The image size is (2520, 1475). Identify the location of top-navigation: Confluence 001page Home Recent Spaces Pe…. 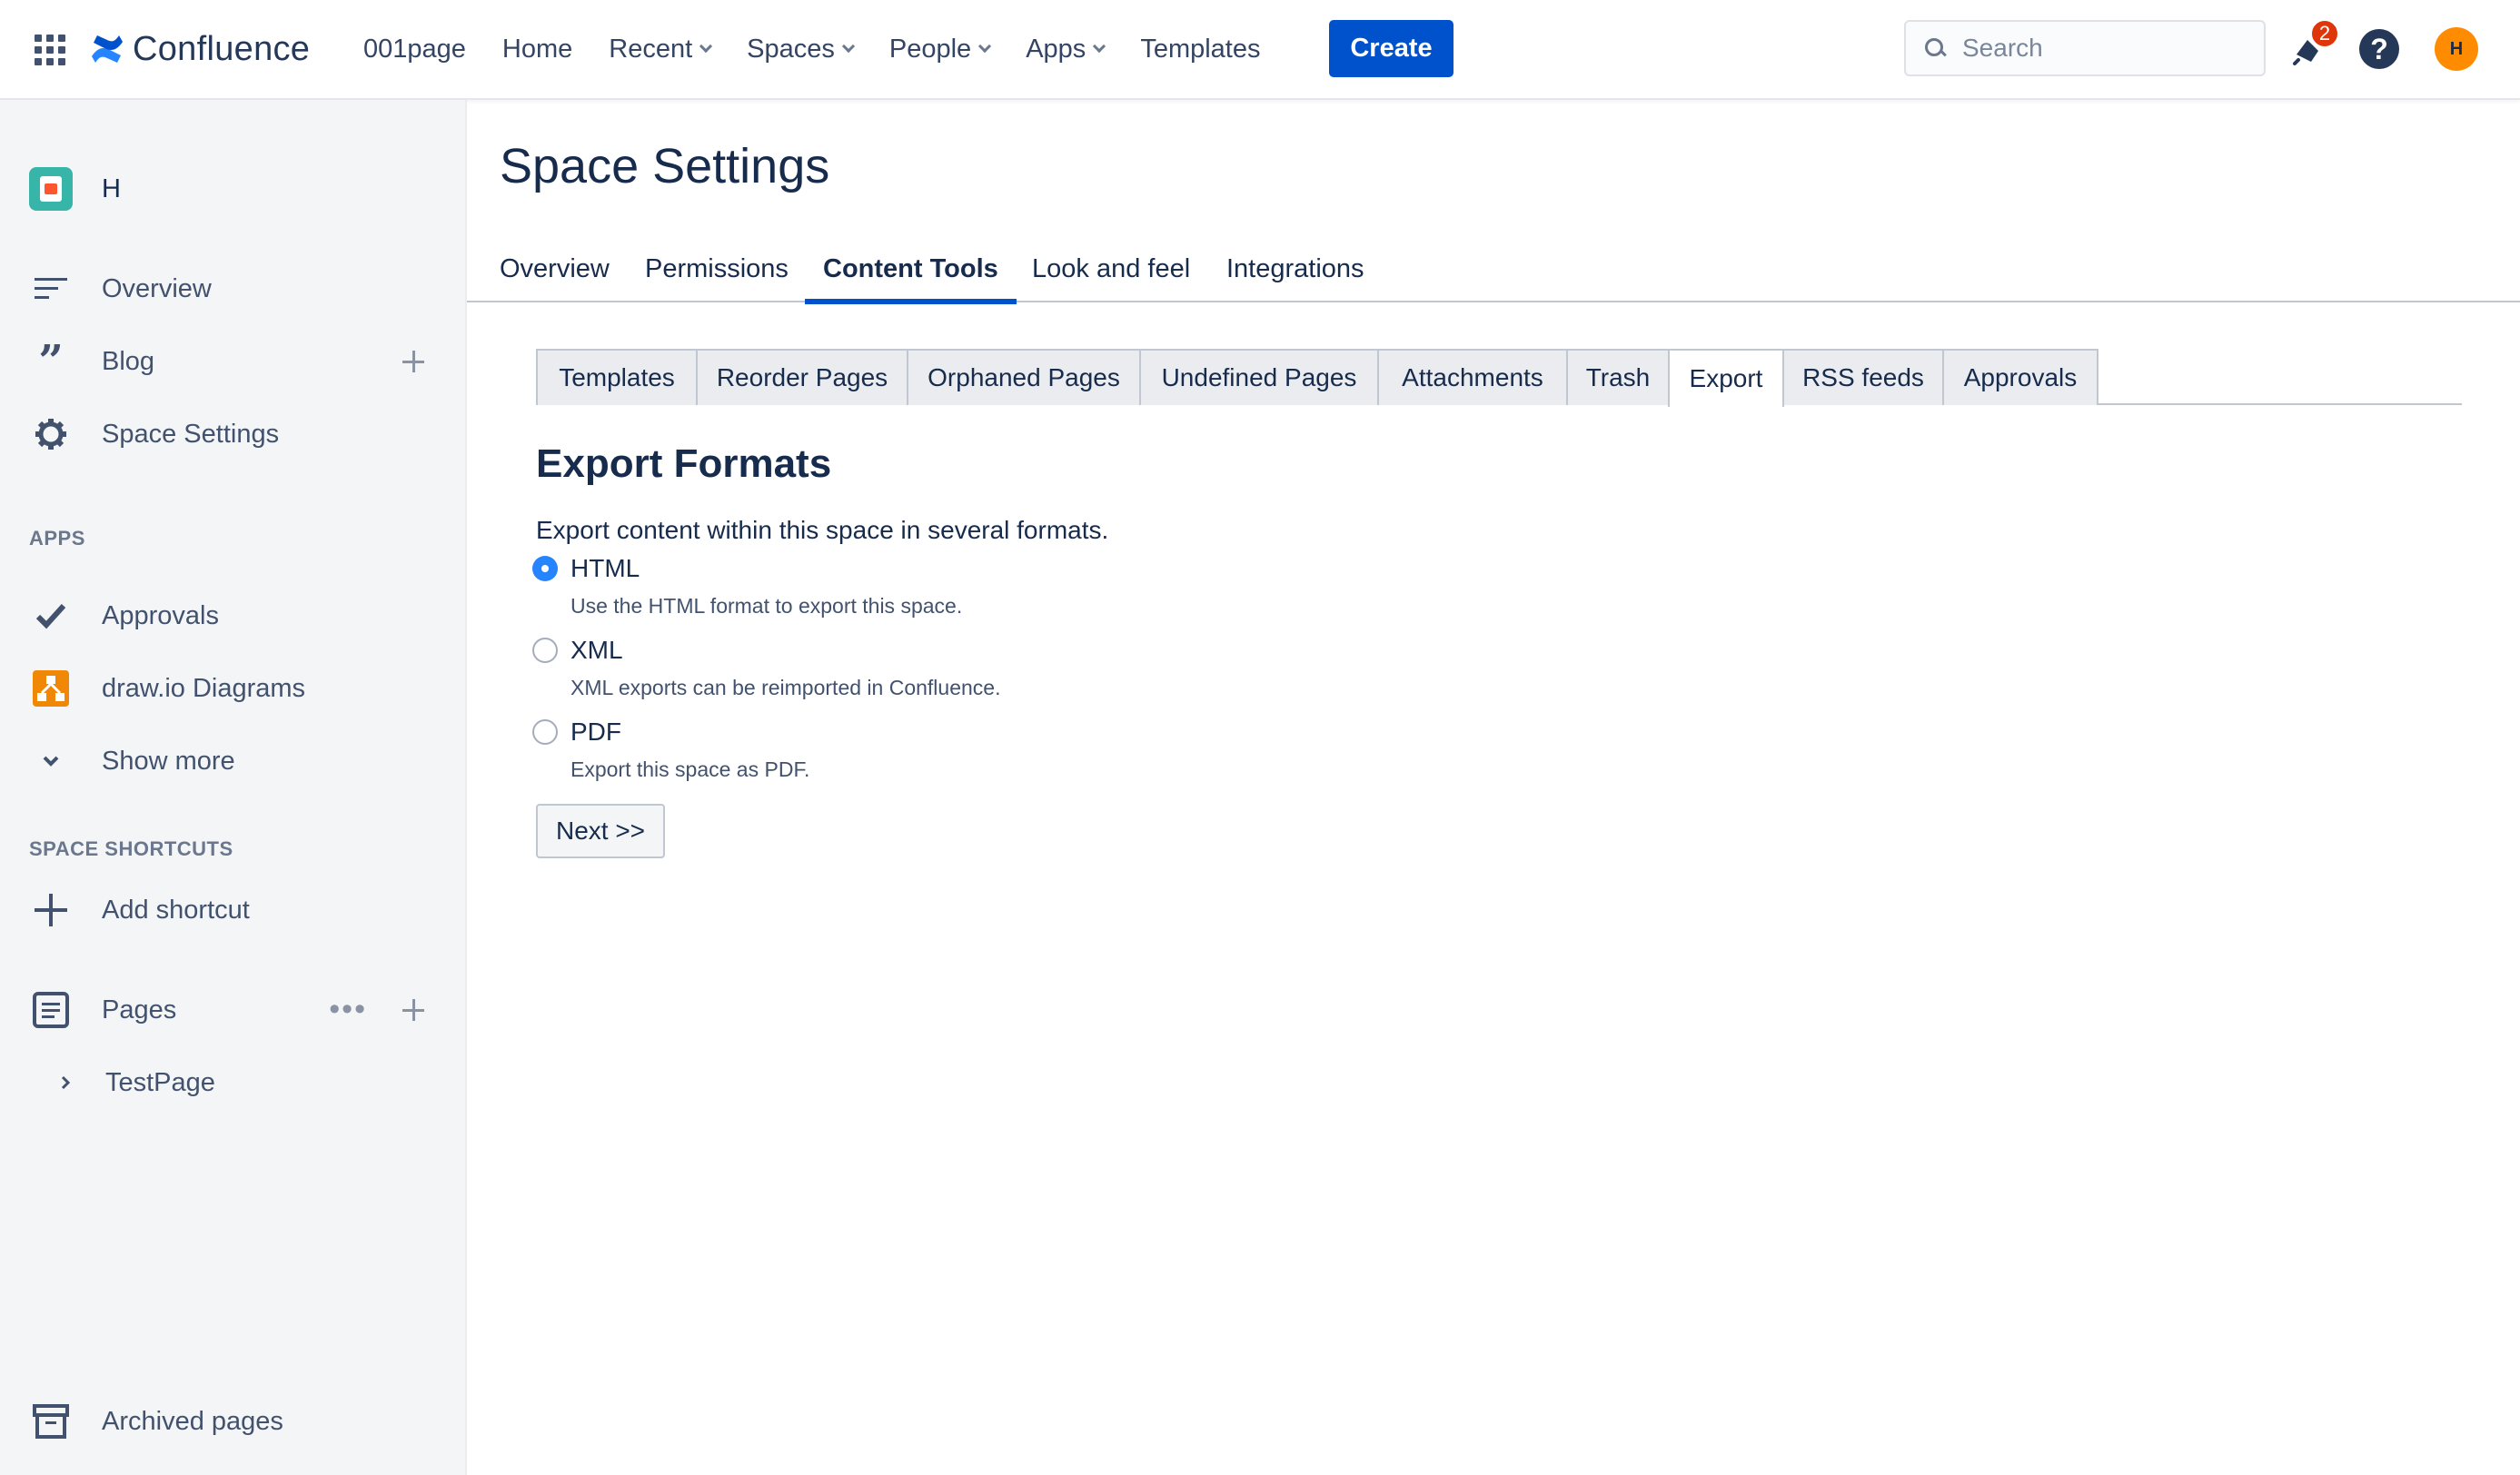
(1260, 50).